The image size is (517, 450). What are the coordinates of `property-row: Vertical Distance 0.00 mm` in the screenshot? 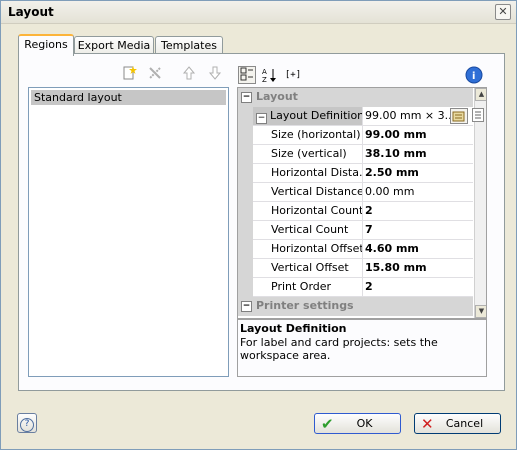 It's located at (355, 192).